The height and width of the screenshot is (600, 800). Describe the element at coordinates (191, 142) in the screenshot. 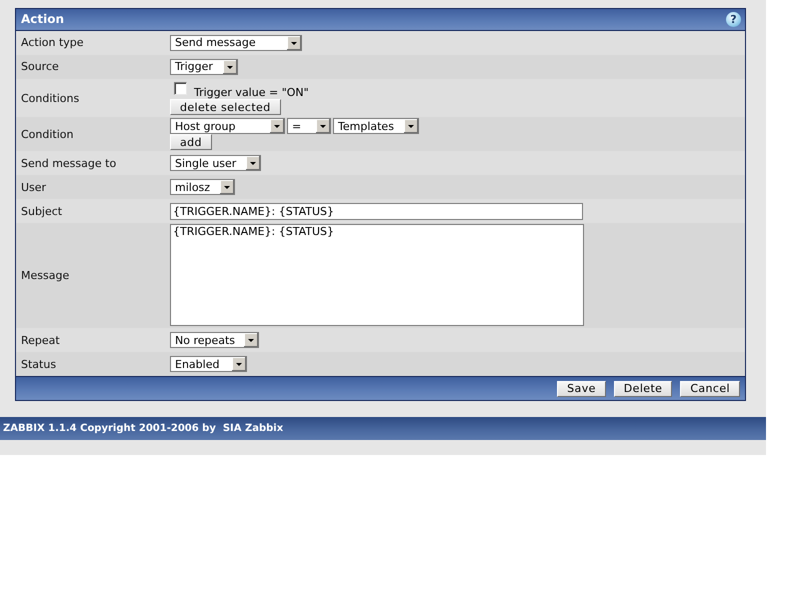

I see `add-button: add` at that location.